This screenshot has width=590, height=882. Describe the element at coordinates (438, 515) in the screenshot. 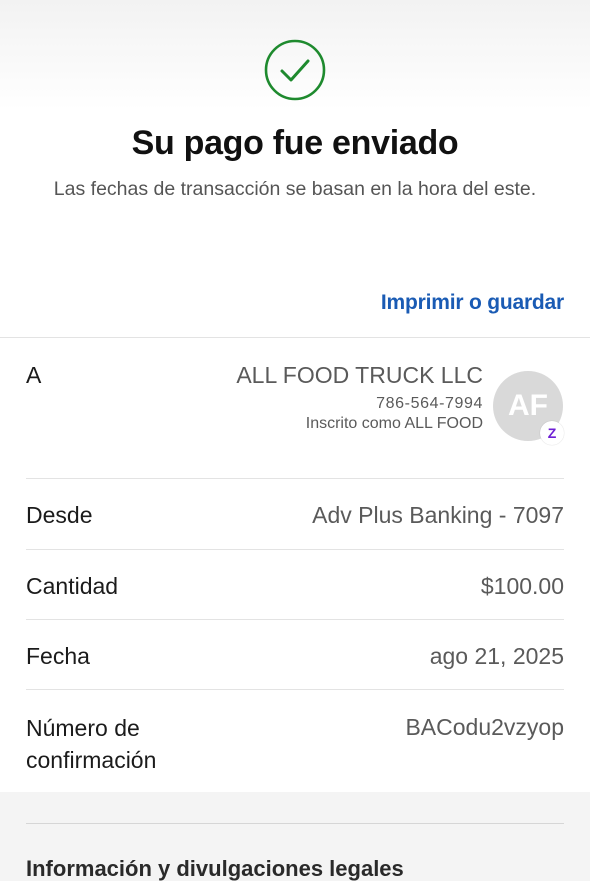

I see `from-account: Adv Plus Banking - 7097` at that location.